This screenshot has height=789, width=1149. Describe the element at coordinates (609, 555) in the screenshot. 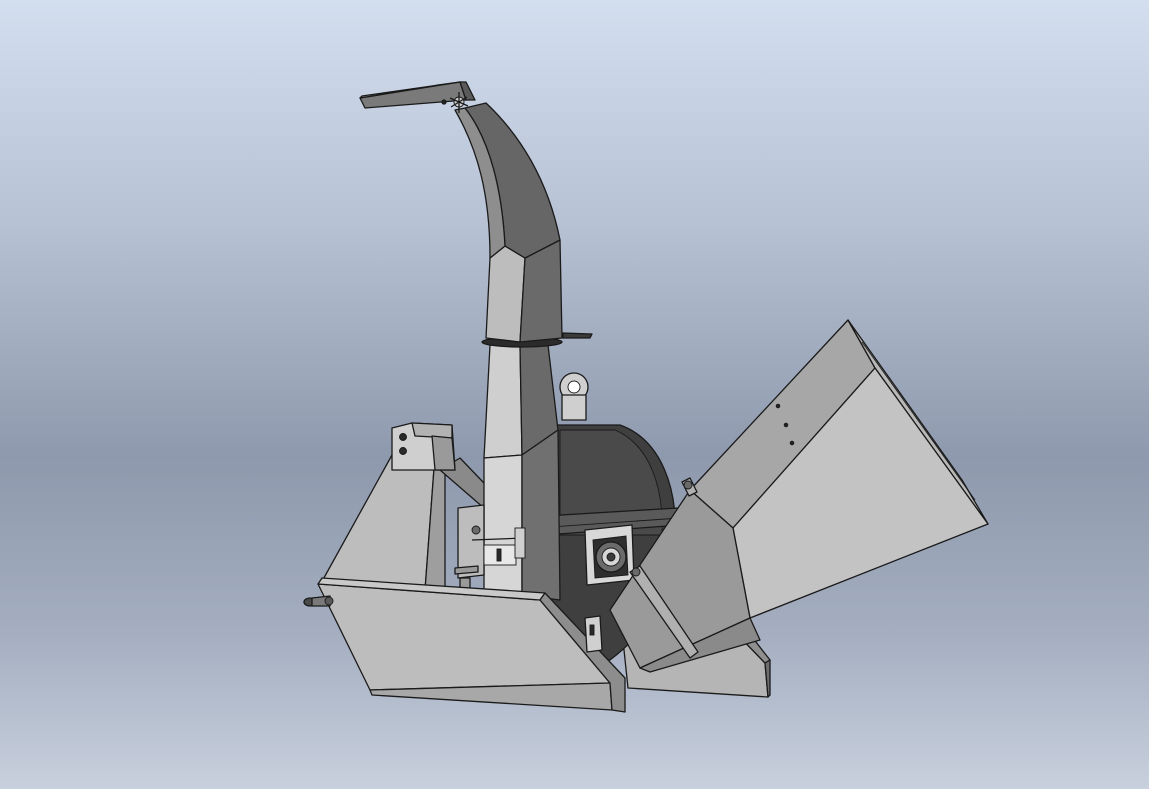

I see `bearing-block` at that location.